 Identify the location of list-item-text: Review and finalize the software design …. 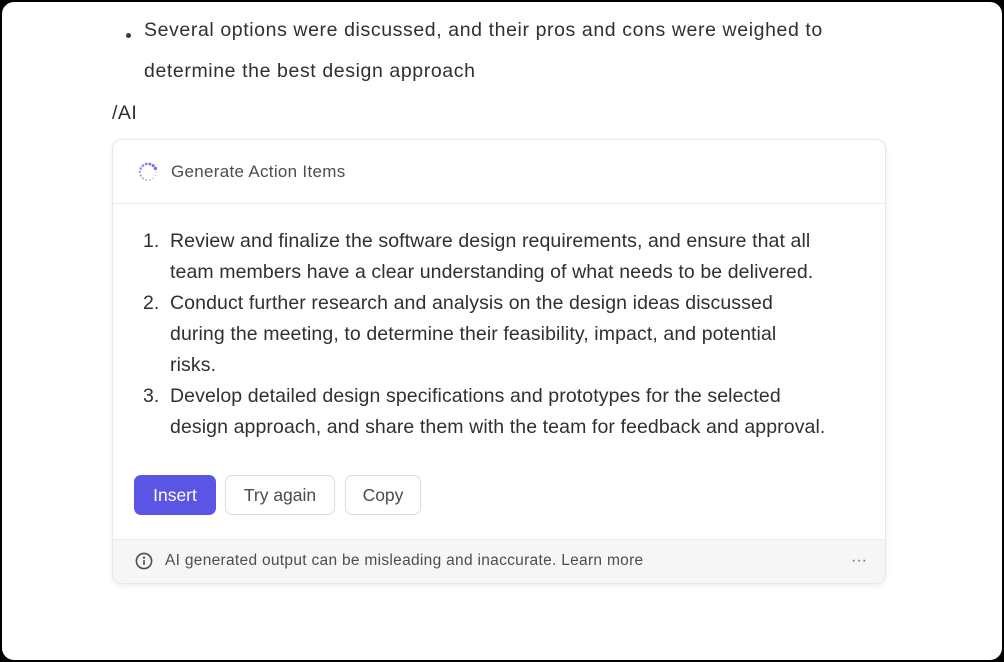
(490, 241).